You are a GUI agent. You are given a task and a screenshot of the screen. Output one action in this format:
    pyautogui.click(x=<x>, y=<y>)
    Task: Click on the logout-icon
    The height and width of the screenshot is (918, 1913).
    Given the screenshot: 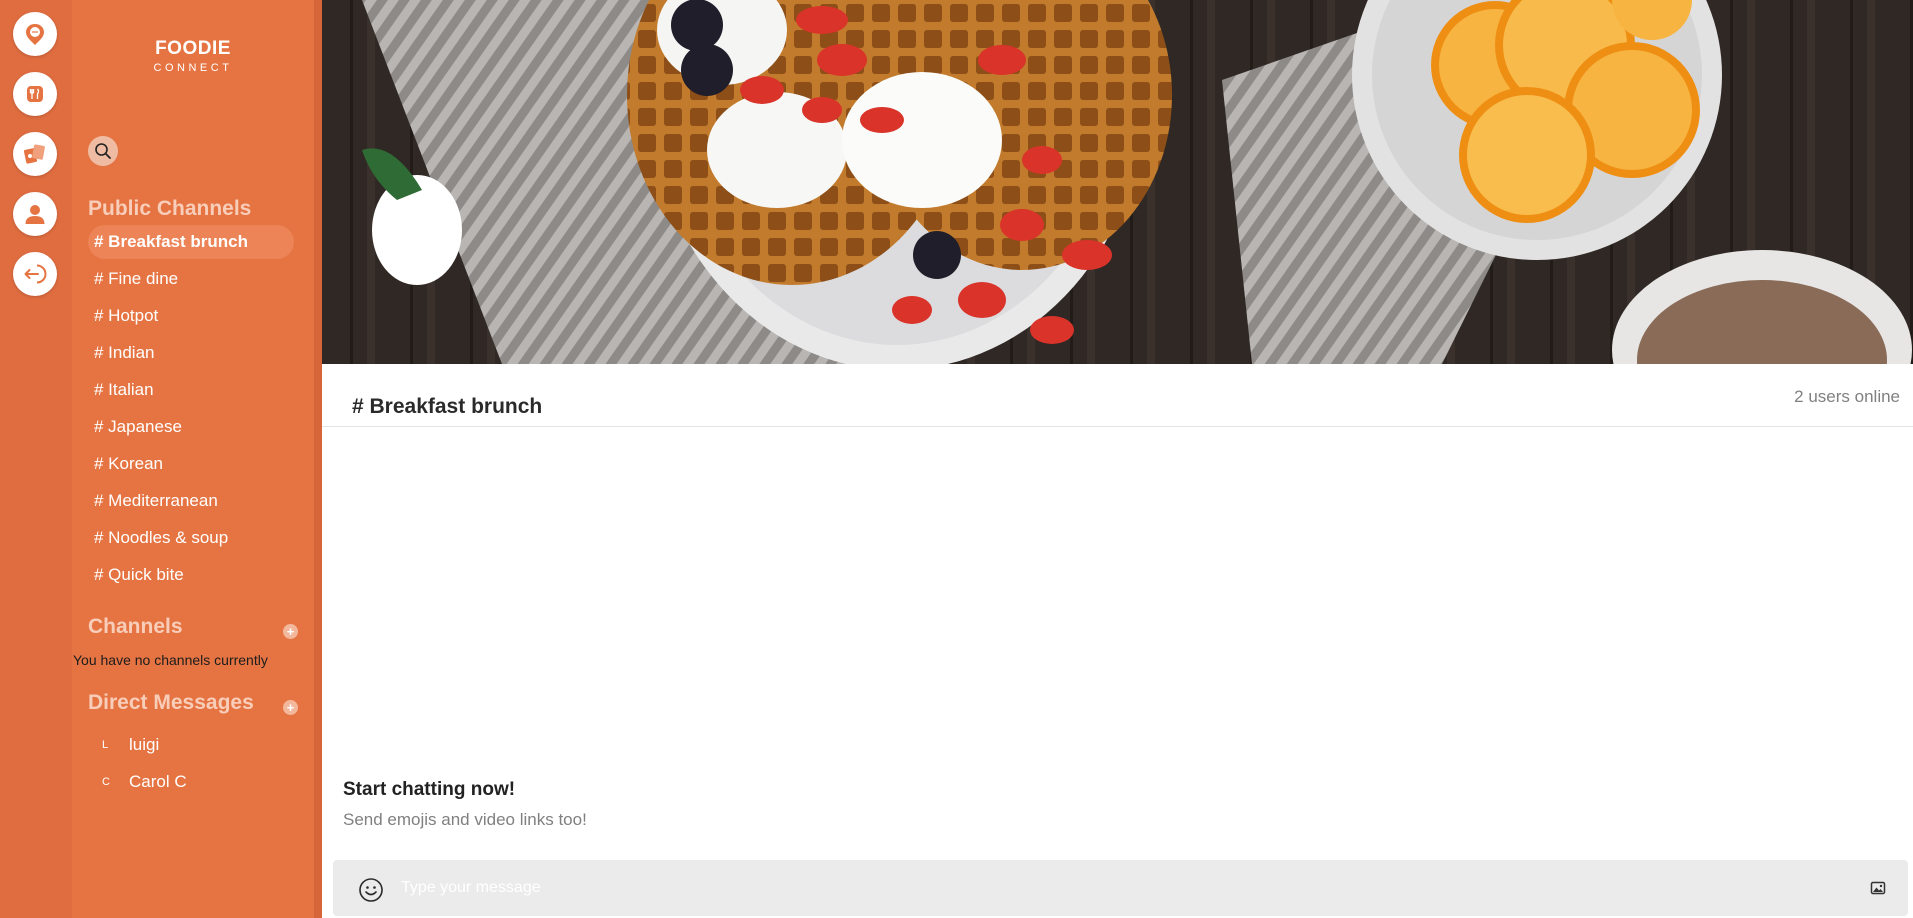 What is the action you would take?
    pyautogui.click(x=35, y=274)
    